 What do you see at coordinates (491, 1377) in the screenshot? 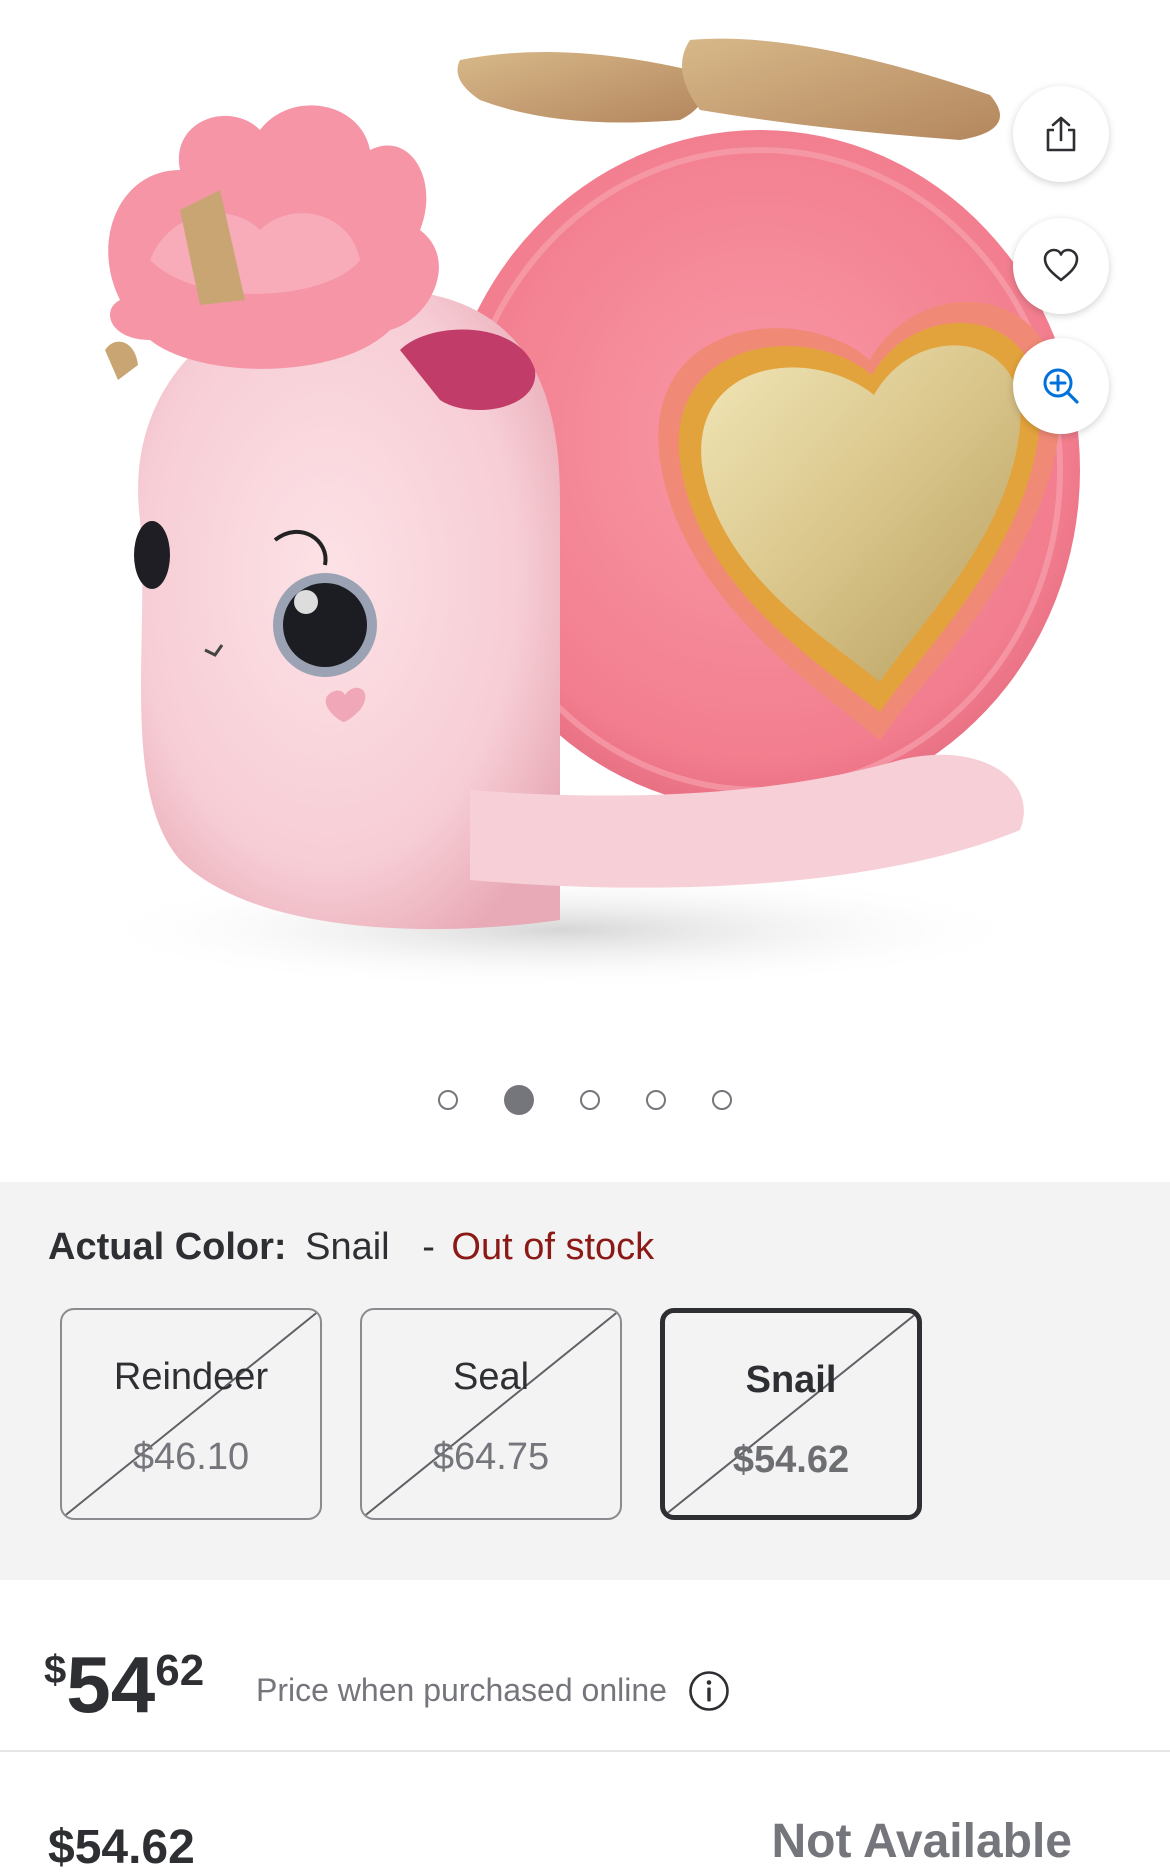
I see `variant-name: Seal` at bounding box center [491, 1377].